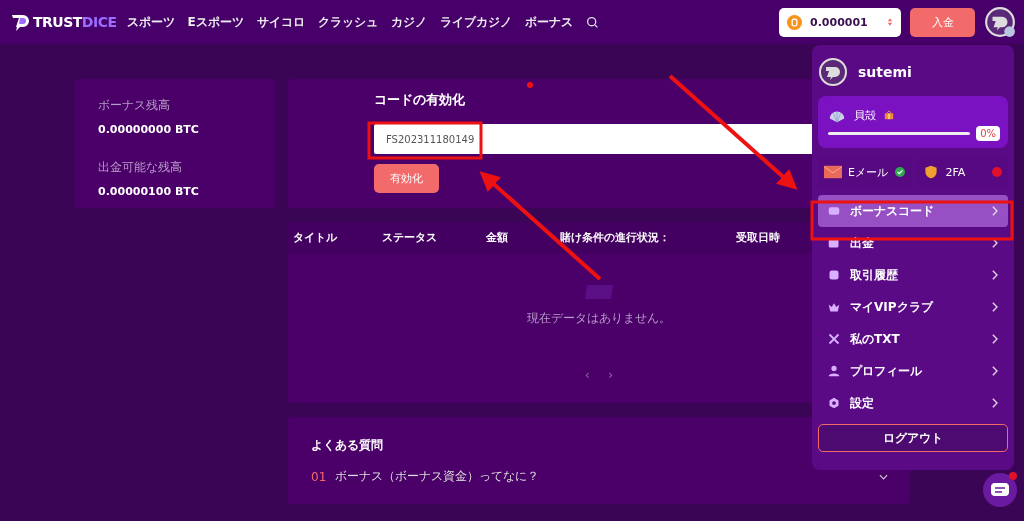  Describe the element at coordinates (913, 403) in the screenshot. I see `menu-item: 設定` at that location.